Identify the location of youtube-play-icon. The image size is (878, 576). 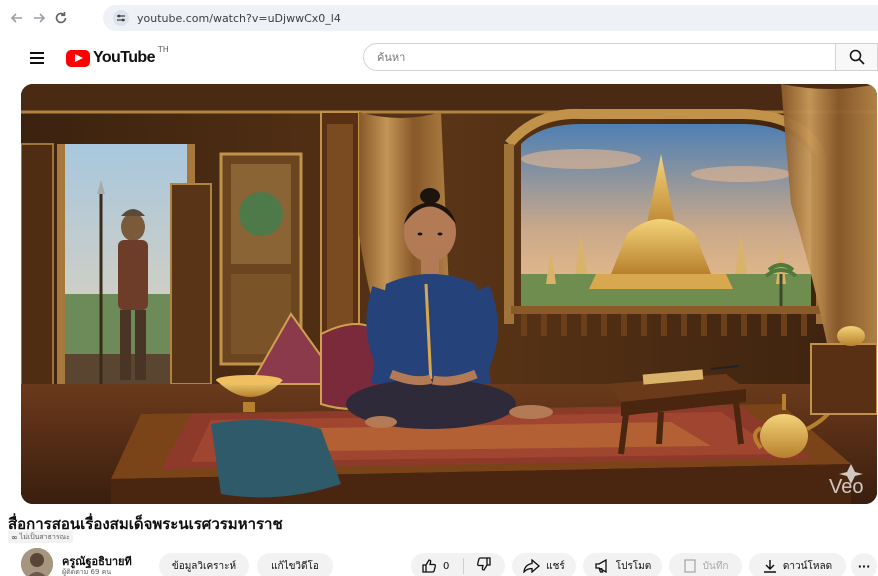
(78, 58).